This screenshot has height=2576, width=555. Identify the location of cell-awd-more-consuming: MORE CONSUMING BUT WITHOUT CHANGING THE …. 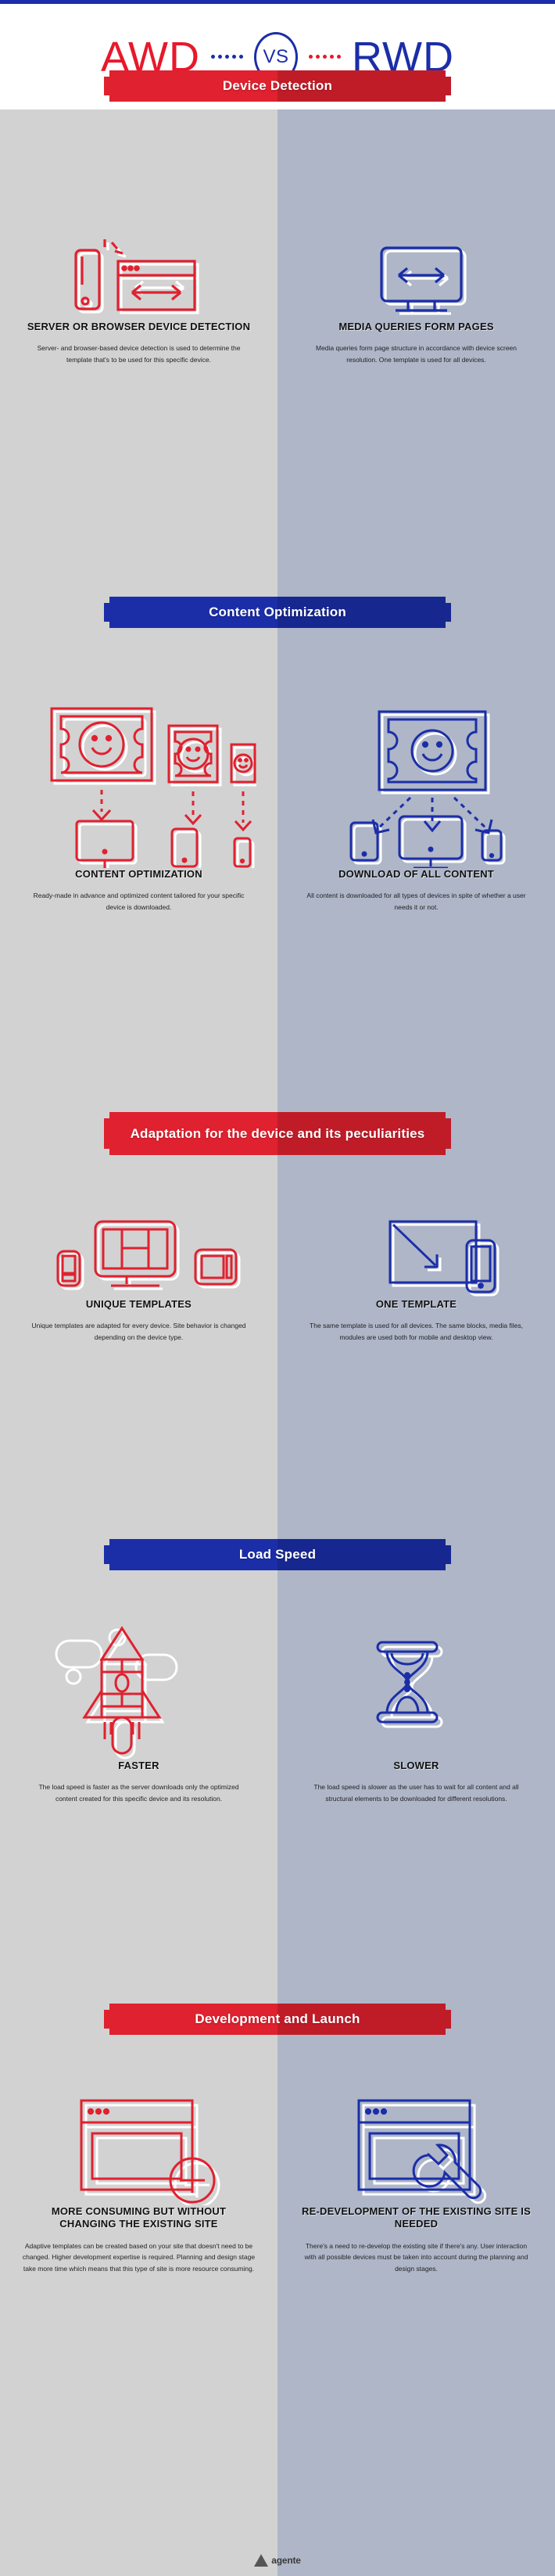
(139, 2177).